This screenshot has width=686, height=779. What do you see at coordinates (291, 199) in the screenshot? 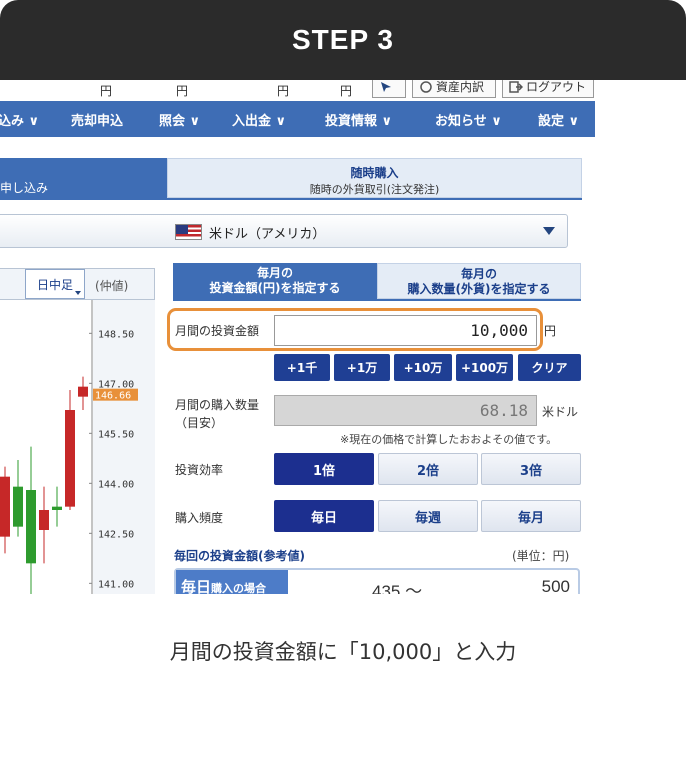
I see `tab-underline` at bounding box center [291, 199].